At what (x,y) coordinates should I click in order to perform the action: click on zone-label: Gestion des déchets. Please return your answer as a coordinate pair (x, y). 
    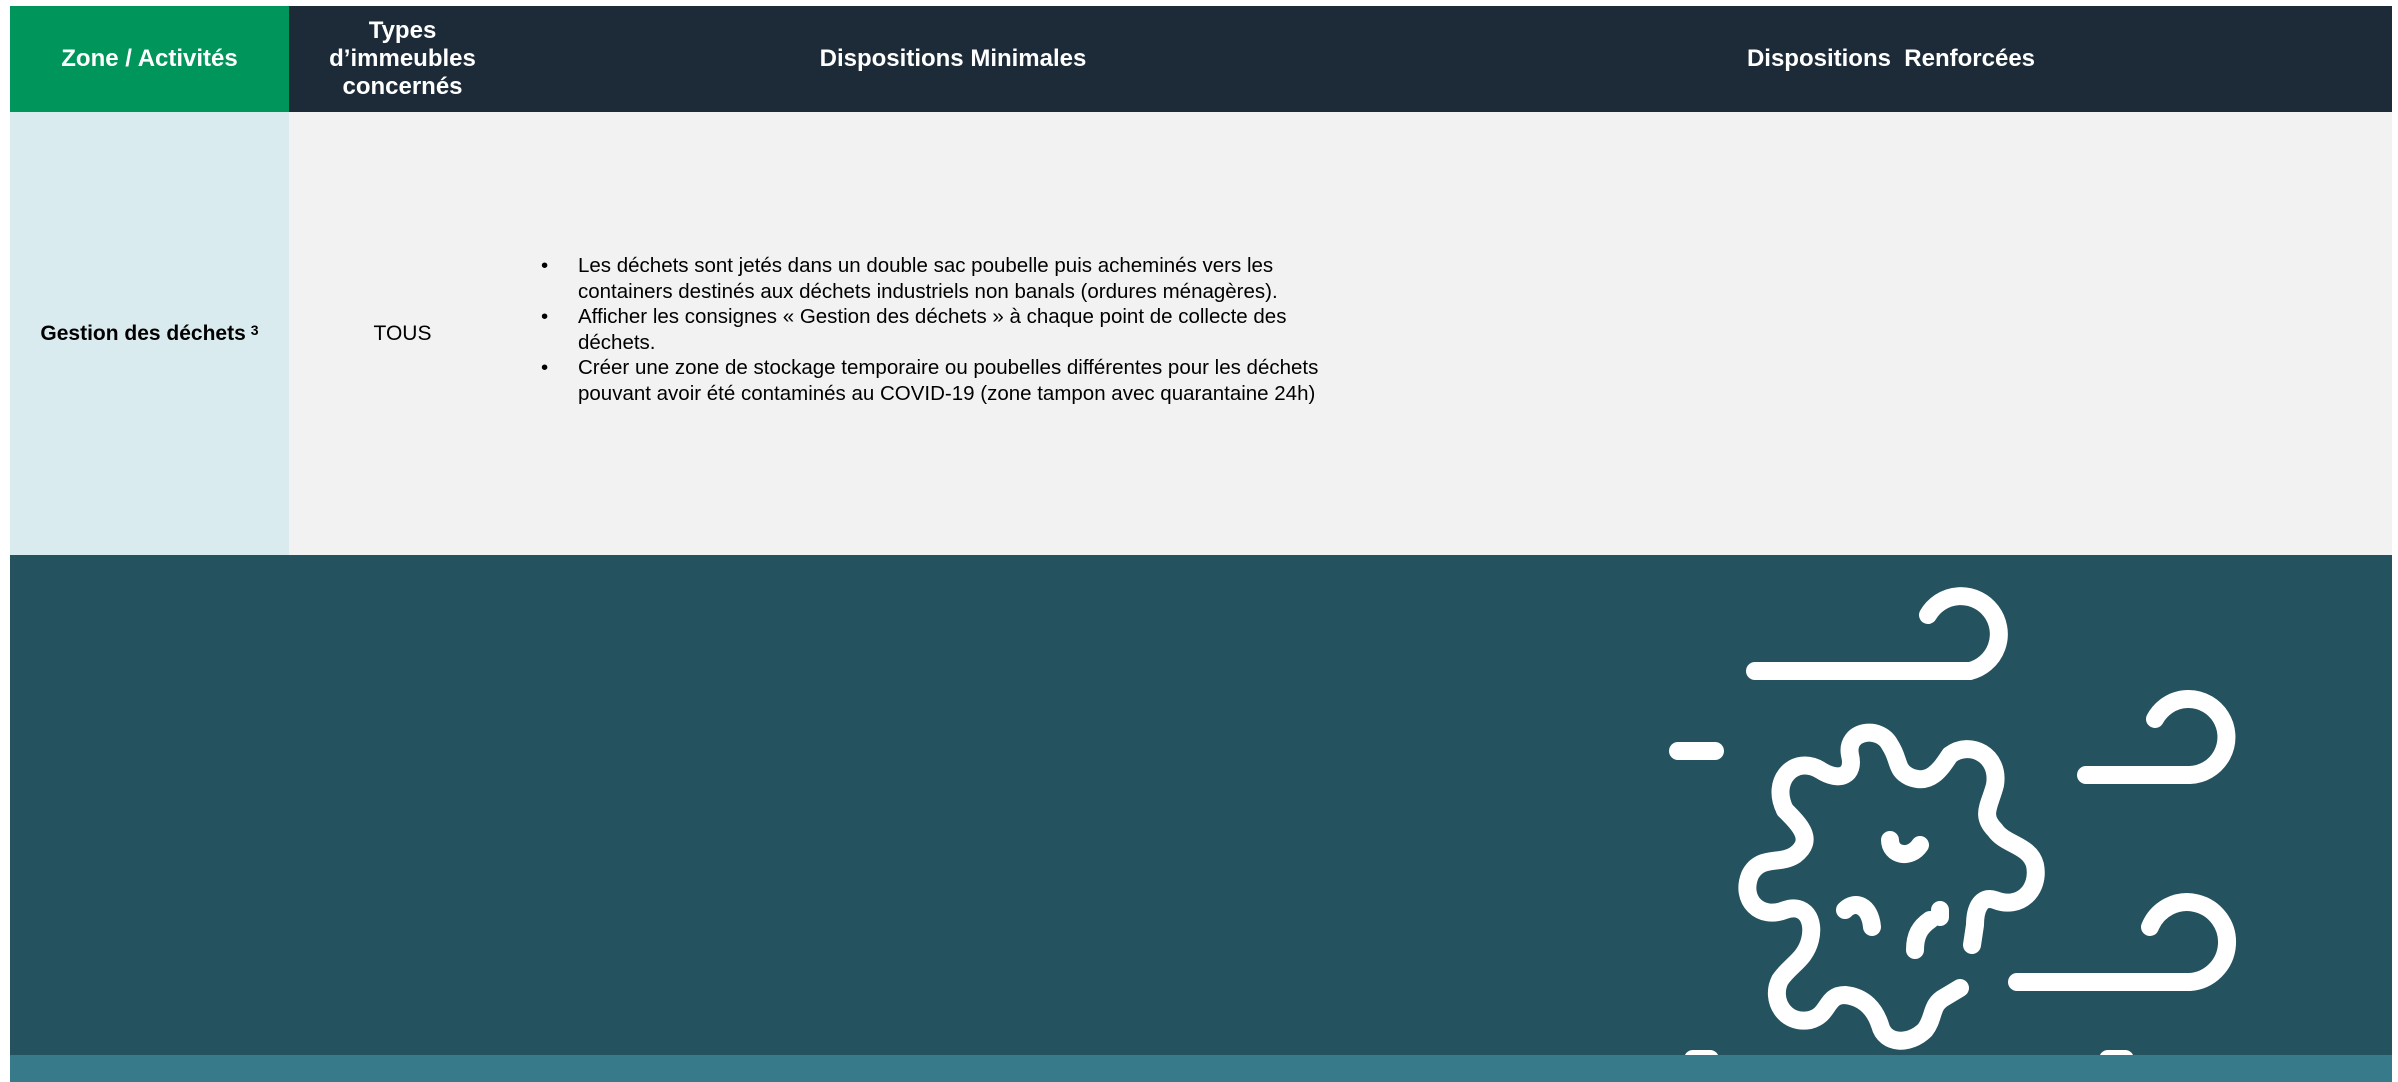
    Looking at the image, I should click on (143, 333).